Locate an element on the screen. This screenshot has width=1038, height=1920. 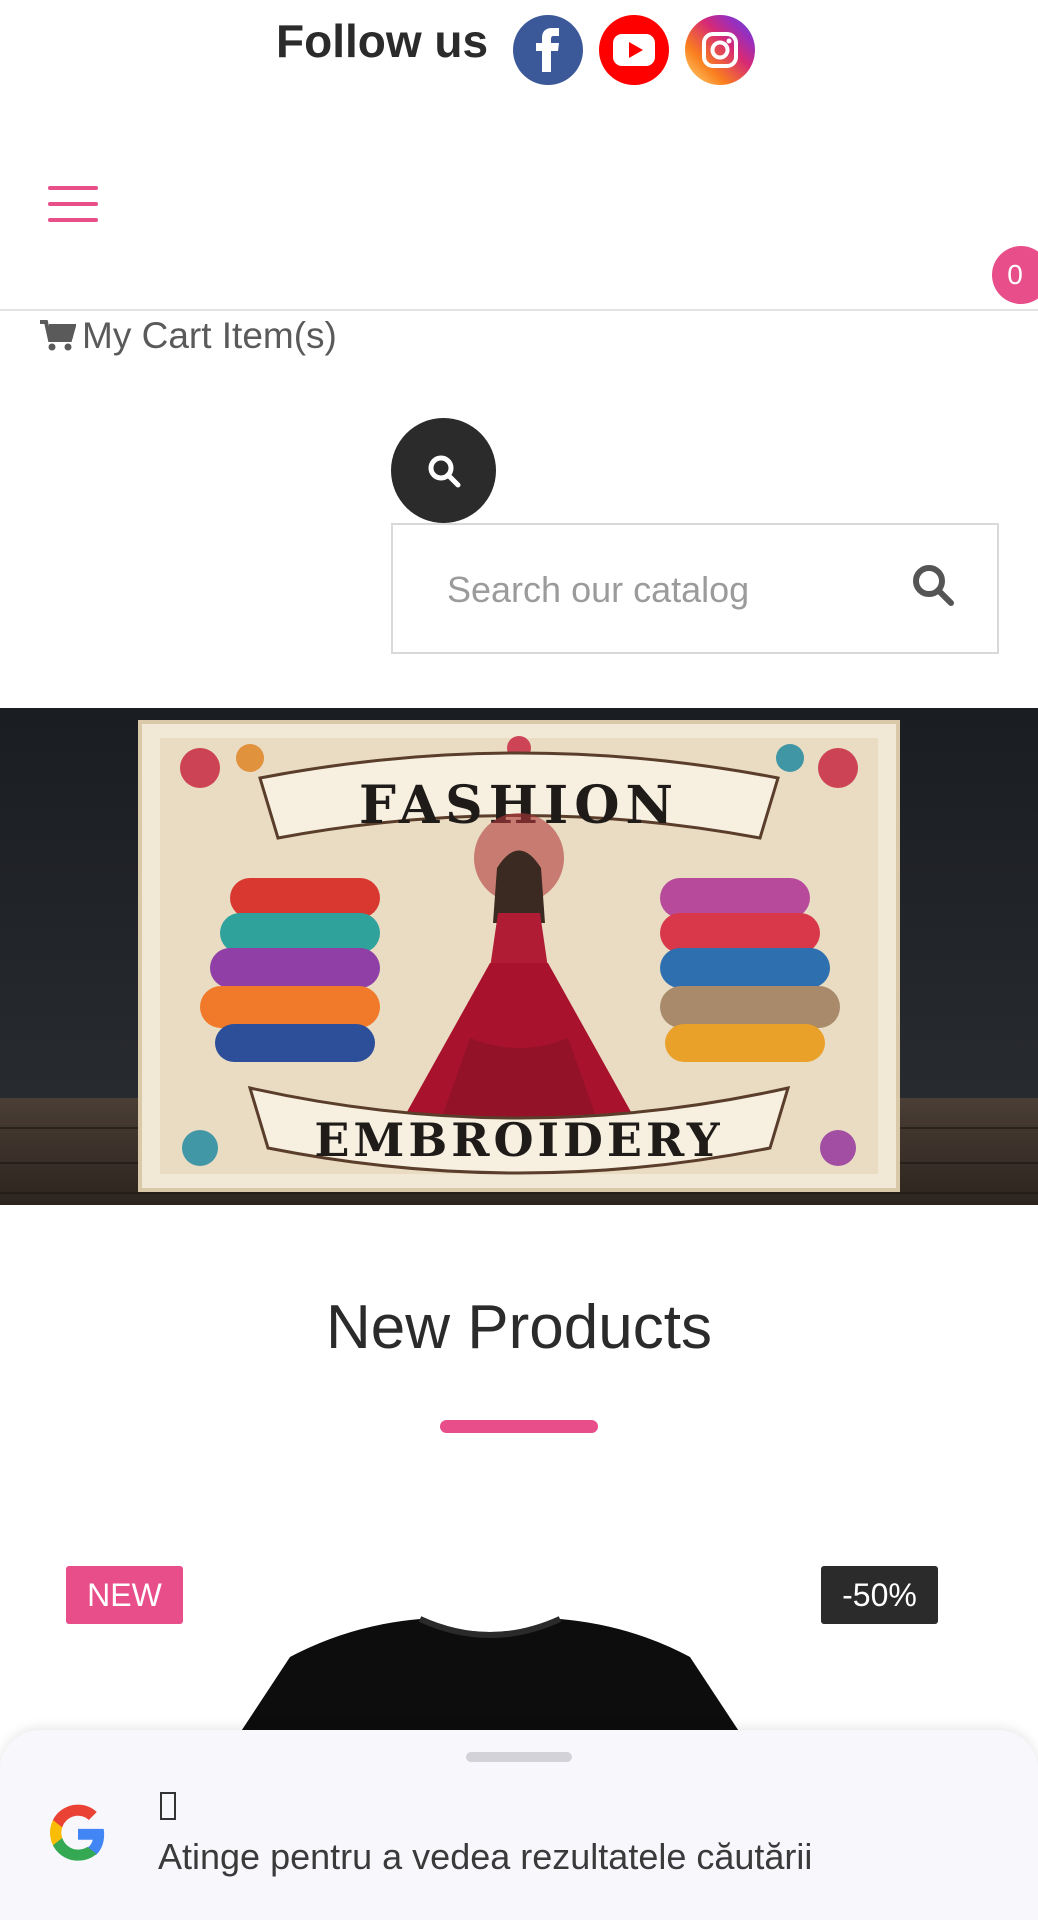
title-underline is located at coordinates (519, 1426).